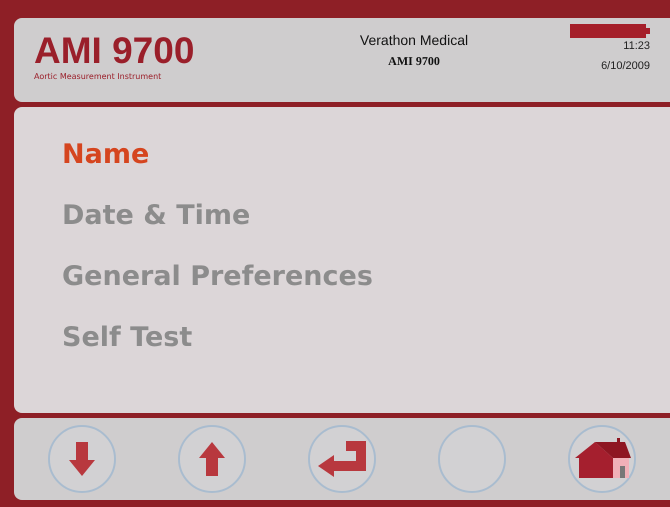 The height and width of the screenshot is (507, 670). What do you see at coordinates (212, 459) in the screenshot?
I see `up-arrow-icon` at bounding box center [212, 459].